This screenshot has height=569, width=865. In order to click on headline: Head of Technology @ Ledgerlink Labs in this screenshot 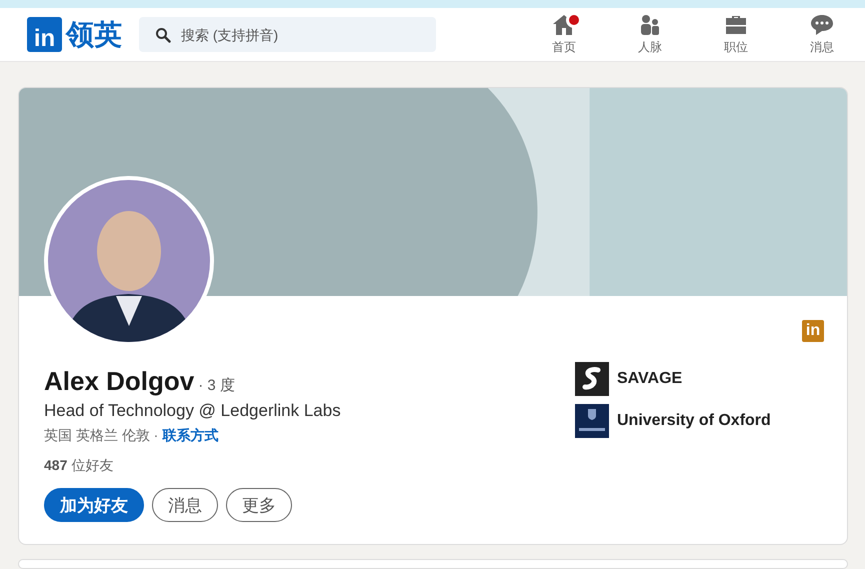, I will do `click(193, 411)`.